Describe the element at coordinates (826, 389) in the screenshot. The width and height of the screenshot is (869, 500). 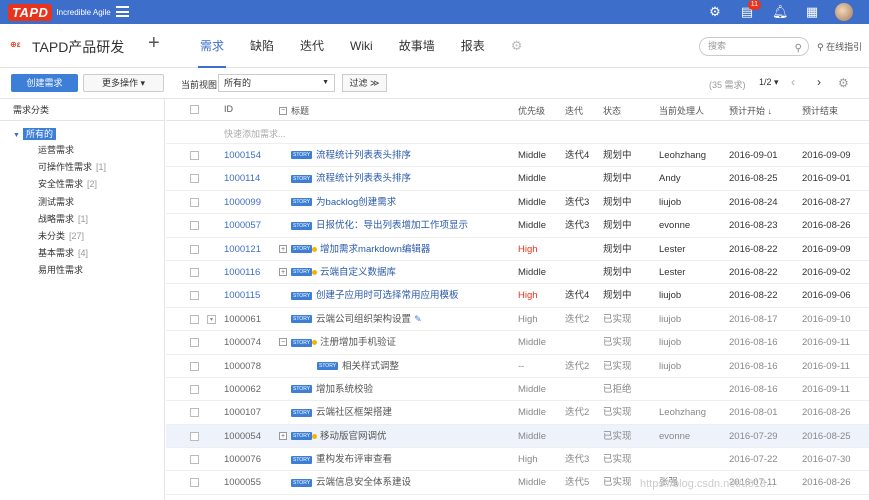
I see `row-end: 2016-09-11` at that location.